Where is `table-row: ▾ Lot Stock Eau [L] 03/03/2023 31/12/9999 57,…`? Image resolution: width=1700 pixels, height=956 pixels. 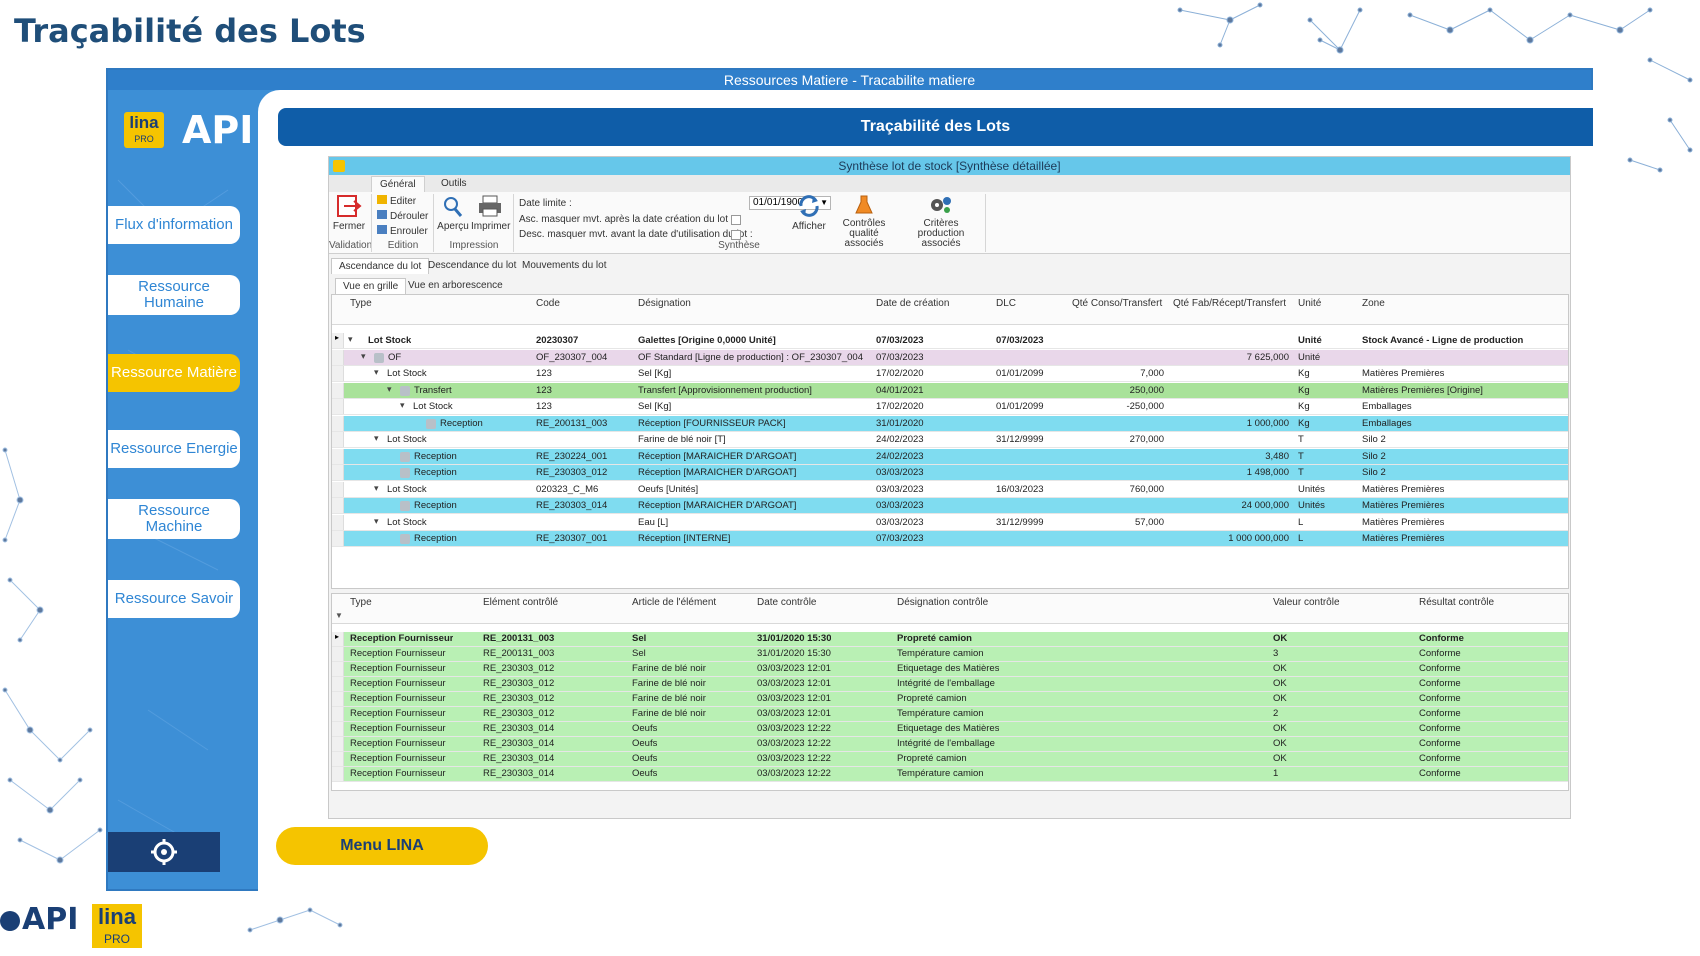
table-row: ▾ Lot Stock Eau [L] 03/03/2023 31/12/9999 57,… is located at coordinates (950, 522).